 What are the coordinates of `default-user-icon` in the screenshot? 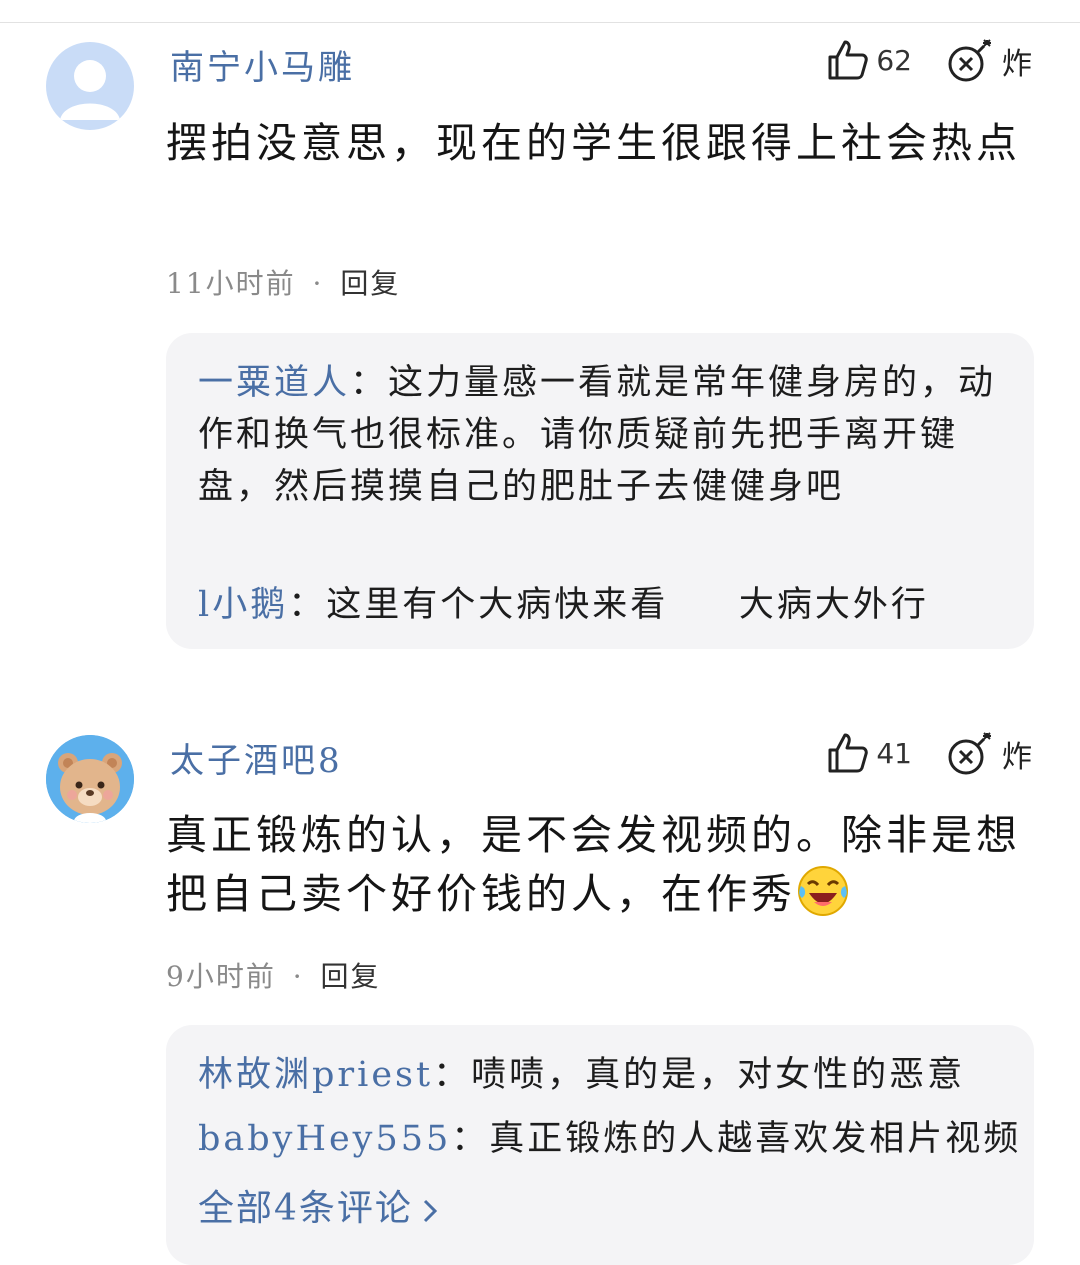 It's located at (90, 90).